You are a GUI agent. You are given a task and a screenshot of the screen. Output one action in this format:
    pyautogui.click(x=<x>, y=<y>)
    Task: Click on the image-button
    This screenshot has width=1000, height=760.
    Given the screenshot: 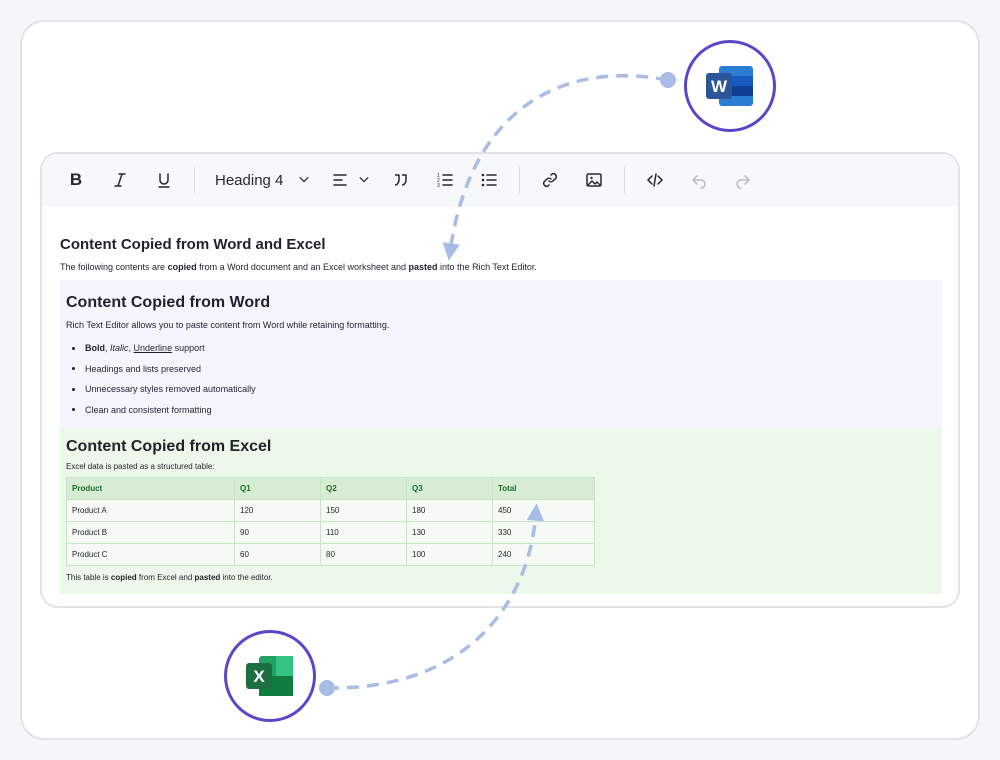 What is the action you would take?
    pyautogui.click(x=594, y=180)
    